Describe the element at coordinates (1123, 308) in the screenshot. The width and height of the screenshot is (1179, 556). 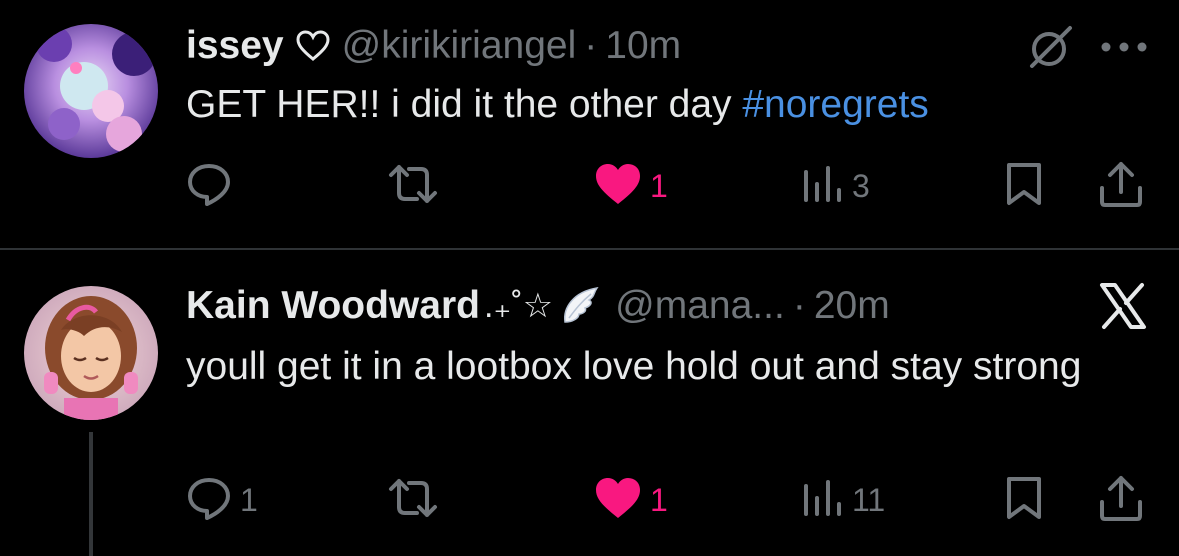
I see `x-logo-icon` at that location.